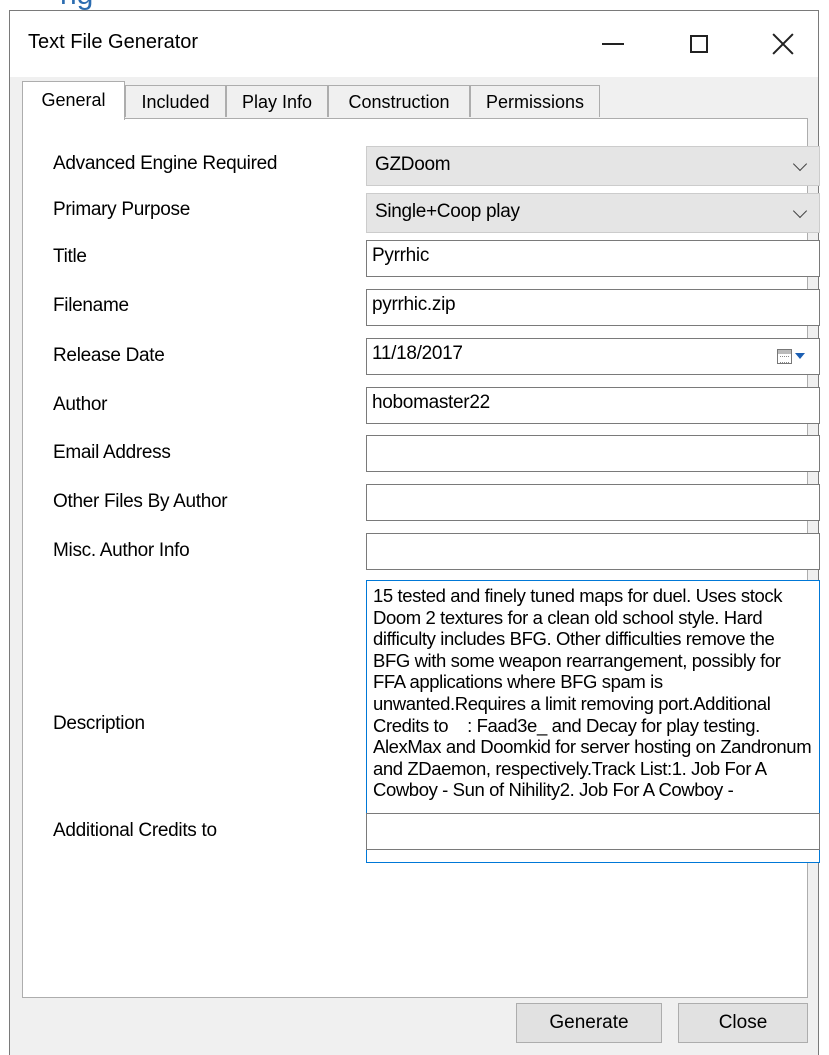 The width and height of the screenshot is (829, 1055). I want to click on description-label: Description, so click(99, 723).